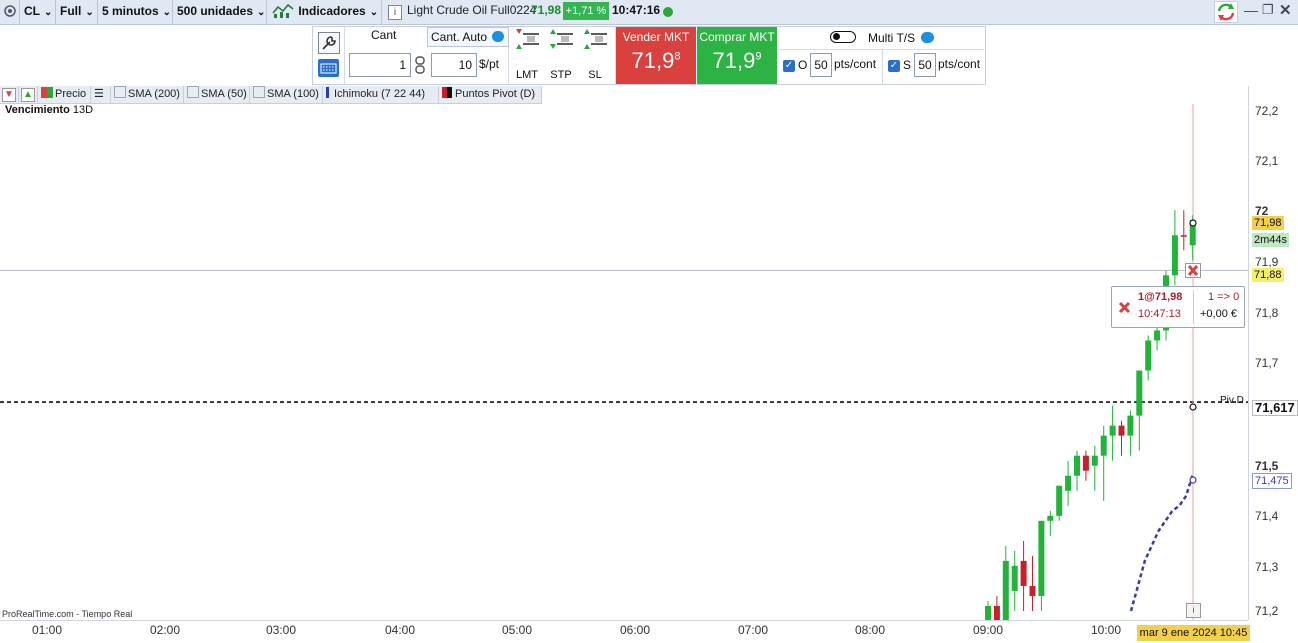 This screenshot has height=643, width=1298. I want to click on sync-icon, so click(1226, 12).